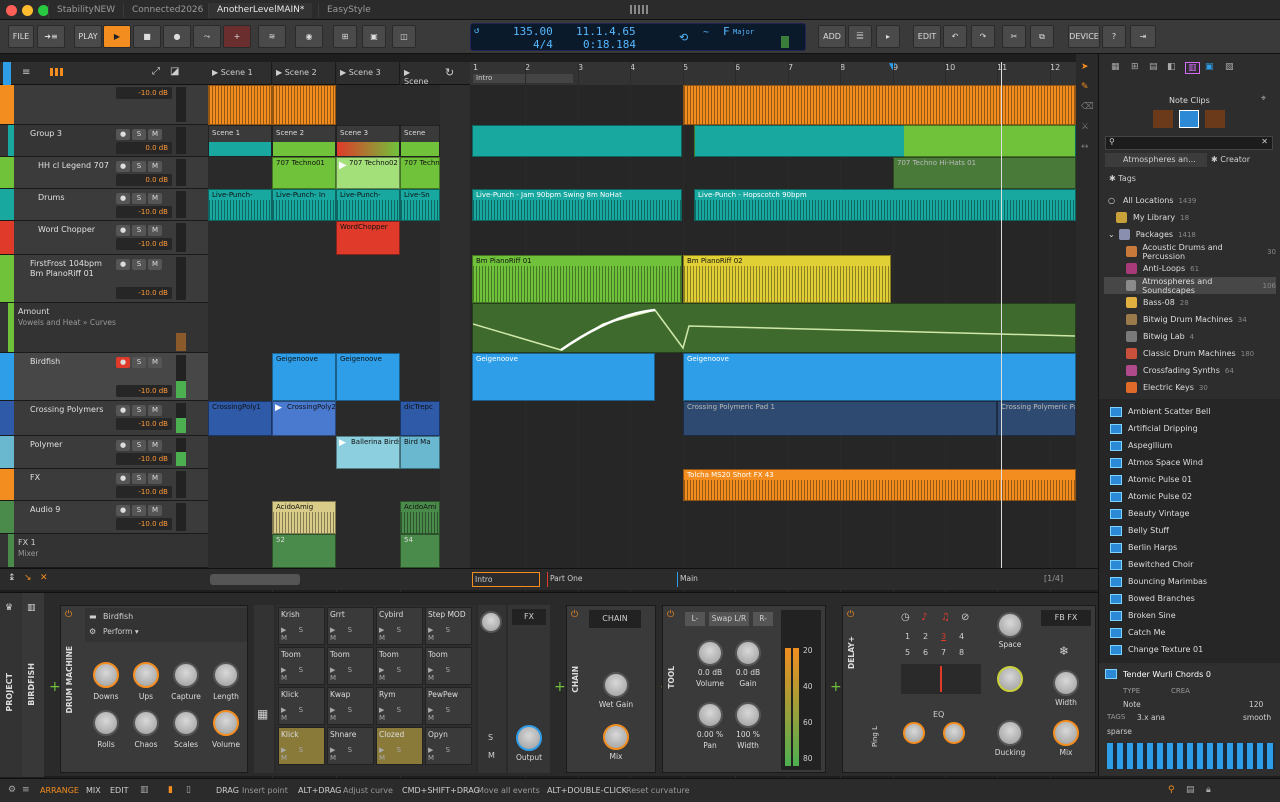 The image size is (1280, 802). What do you see at coordinates (543, 44) in the screenshot?
I see `time-signature: 4/4` at bounding box center [543, 44].